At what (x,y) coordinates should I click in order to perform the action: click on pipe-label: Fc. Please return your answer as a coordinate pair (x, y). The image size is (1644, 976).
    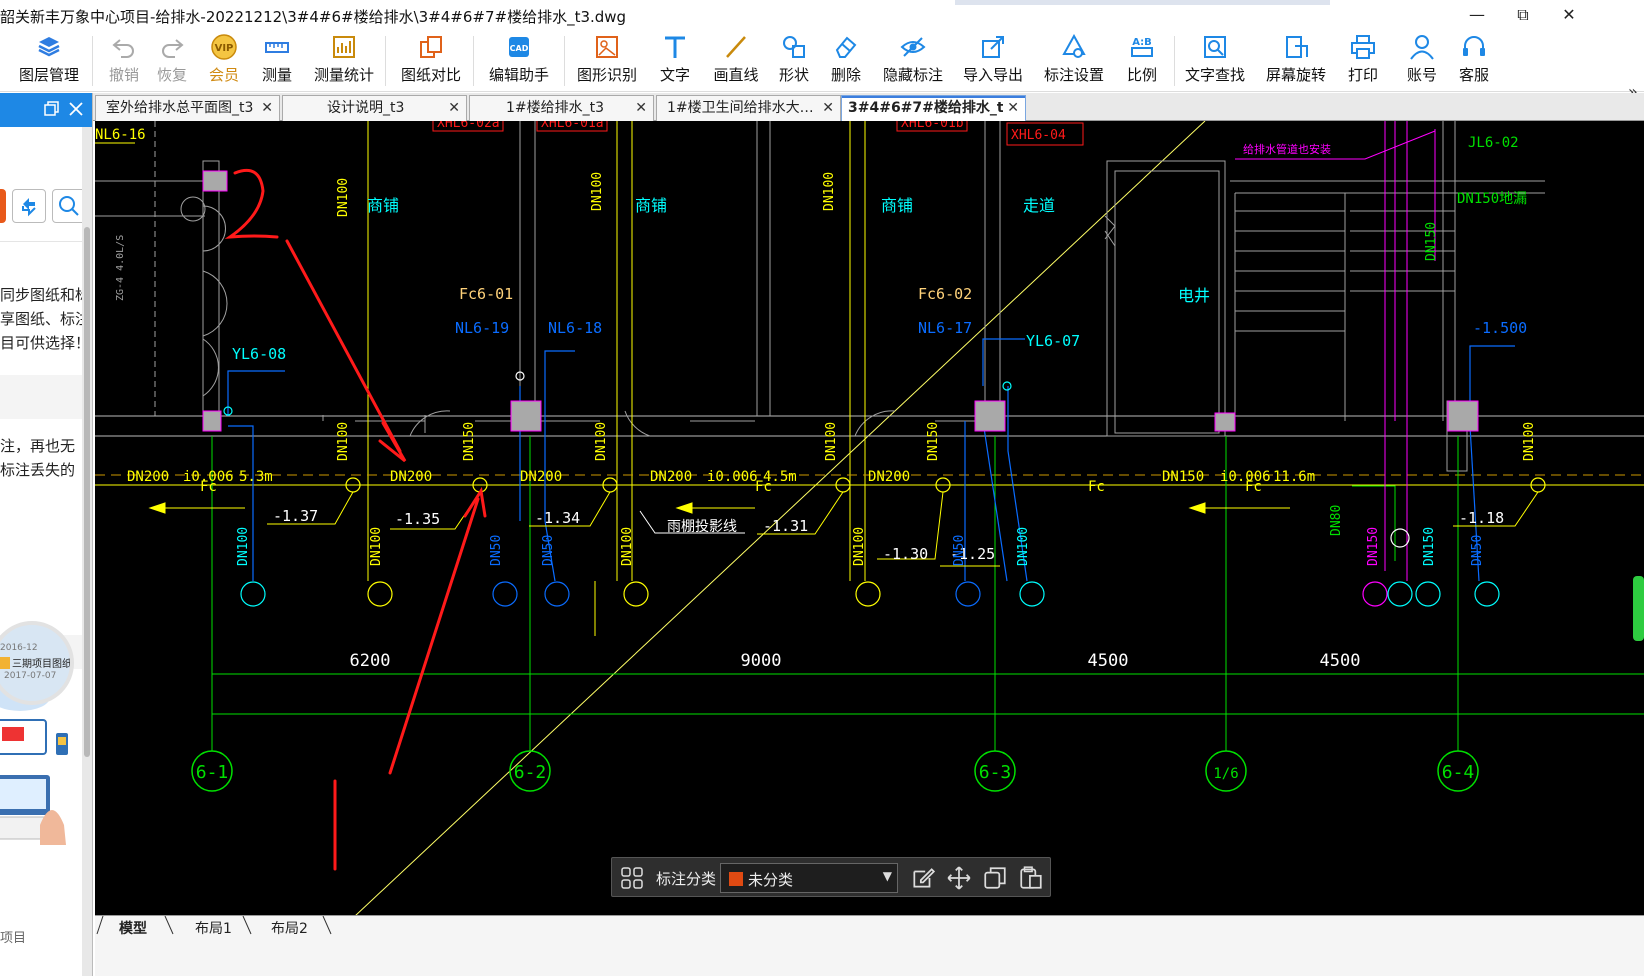
    Looking at the image, I should click on (1253, 487).